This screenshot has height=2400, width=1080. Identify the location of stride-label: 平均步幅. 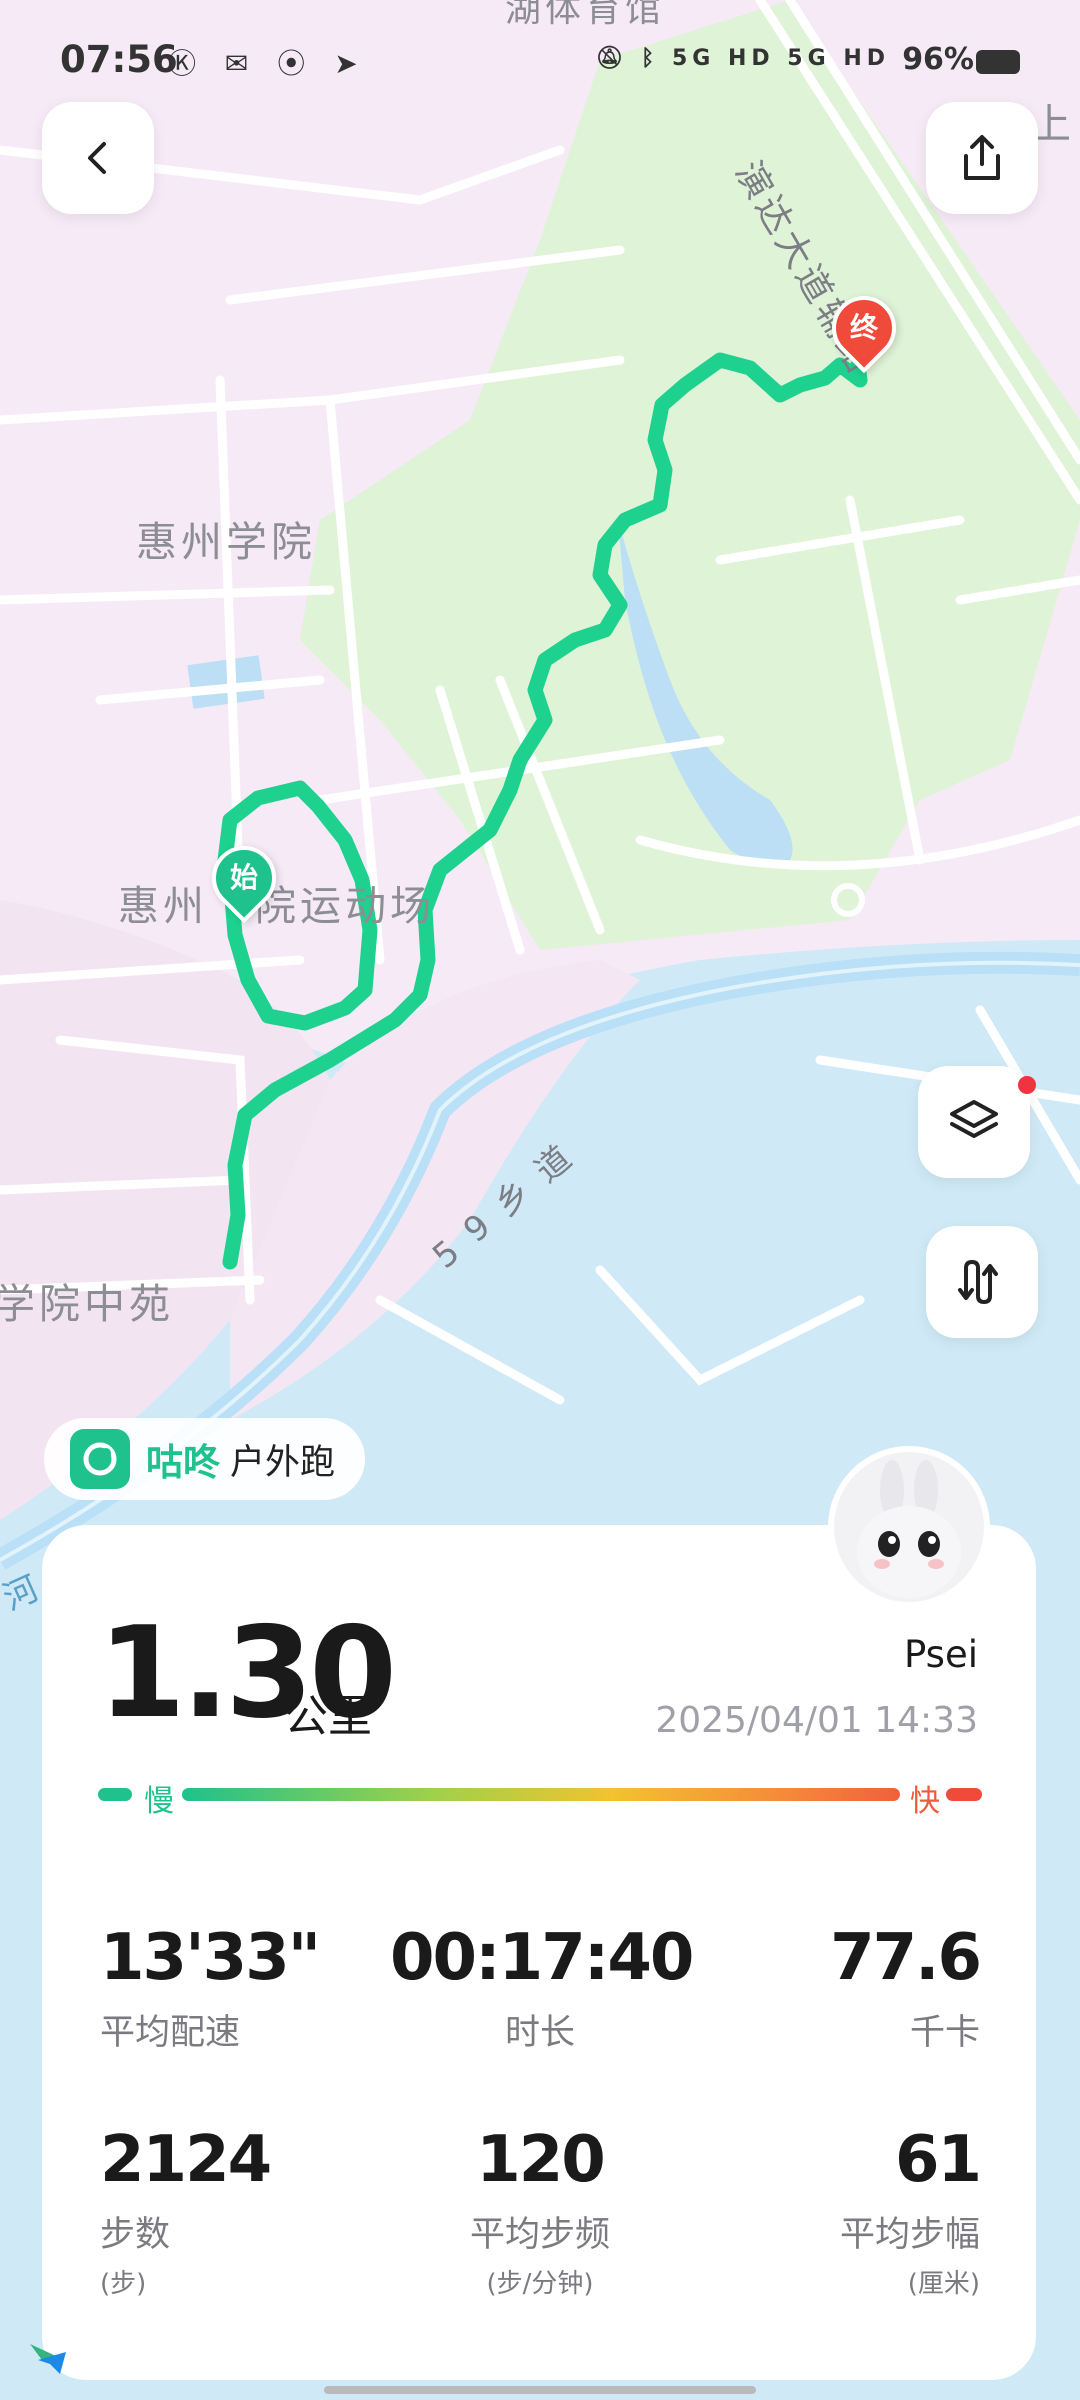
(909, 2235).